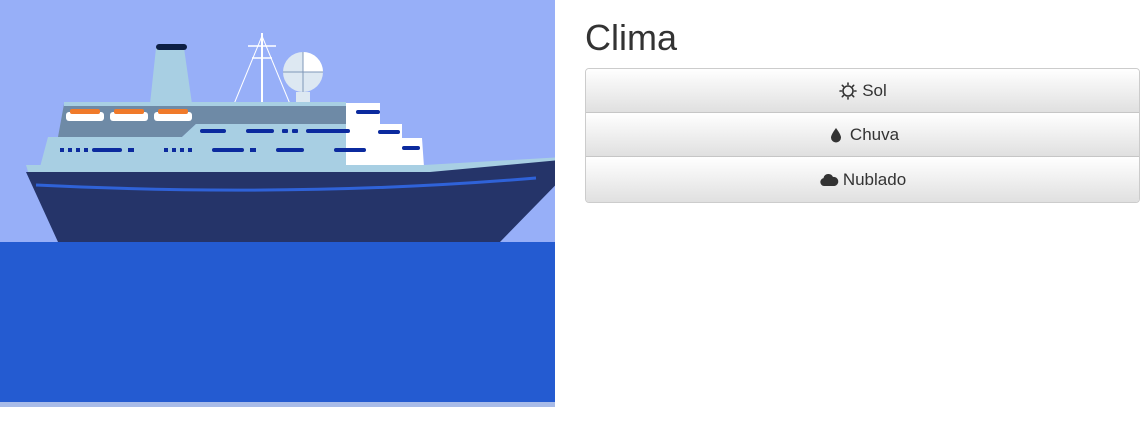  I want to click on sea-edge, so click(277, 404).